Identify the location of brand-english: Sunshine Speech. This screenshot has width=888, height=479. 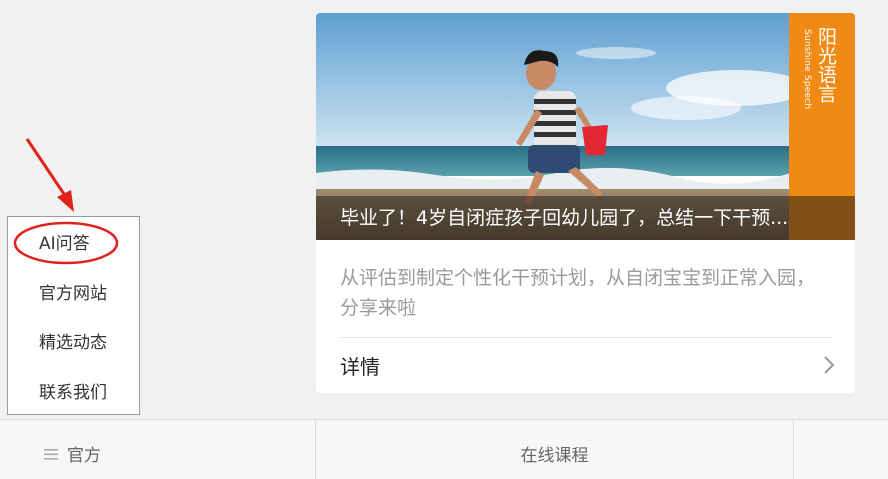
(807, 69).